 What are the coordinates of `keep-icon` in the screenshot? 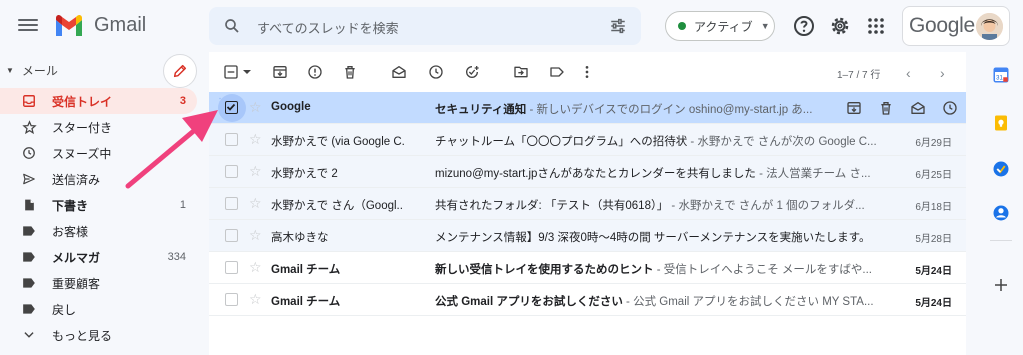 It's located at (1001, 123).